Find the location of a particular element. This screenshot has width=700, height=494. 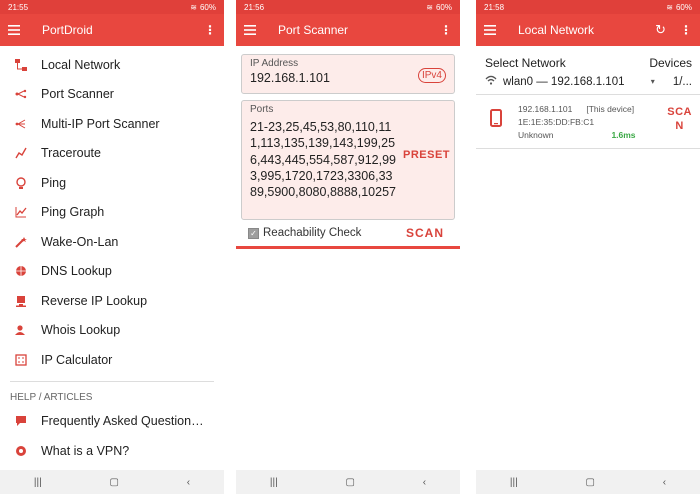

status-bar: 21:56 ≋ 60% is located at coordinates (348, 7).